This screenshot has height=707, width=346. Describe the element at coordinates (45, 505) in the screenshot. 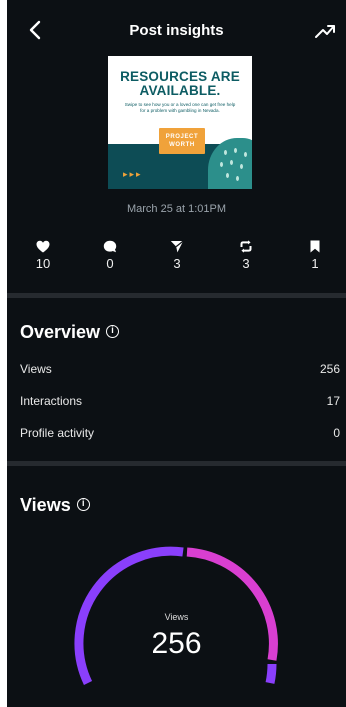

I see `views-title-text: Views` at that location.